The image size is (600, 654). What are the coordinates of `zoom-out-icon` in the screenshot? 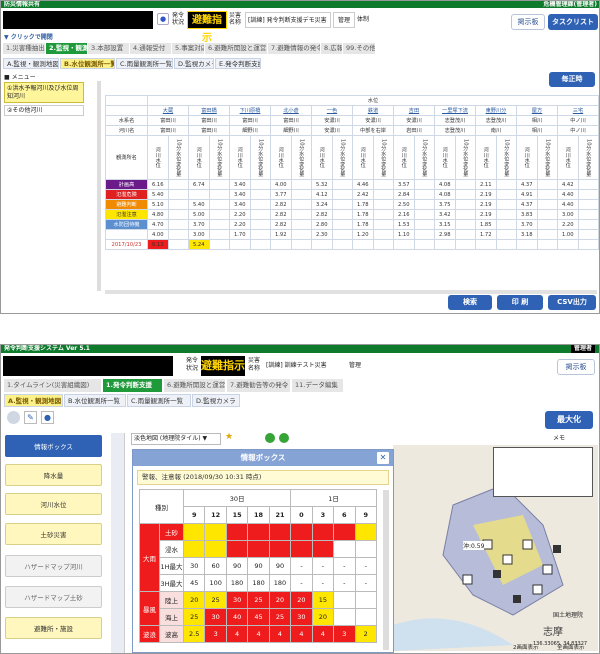 It's located at (284, 438).